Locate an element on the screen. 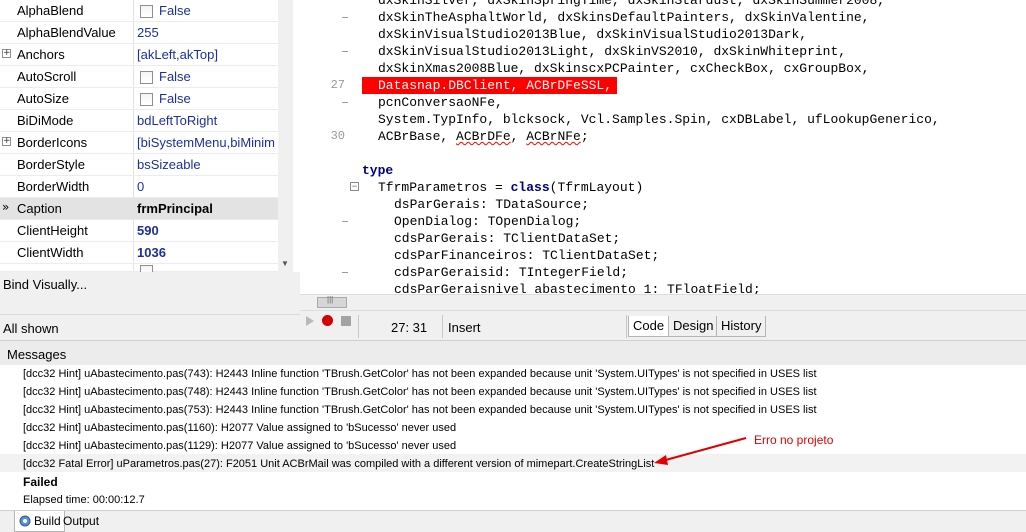  property-row-borderwidth: BorderWidth 0 is located at coordinates (139, 187).